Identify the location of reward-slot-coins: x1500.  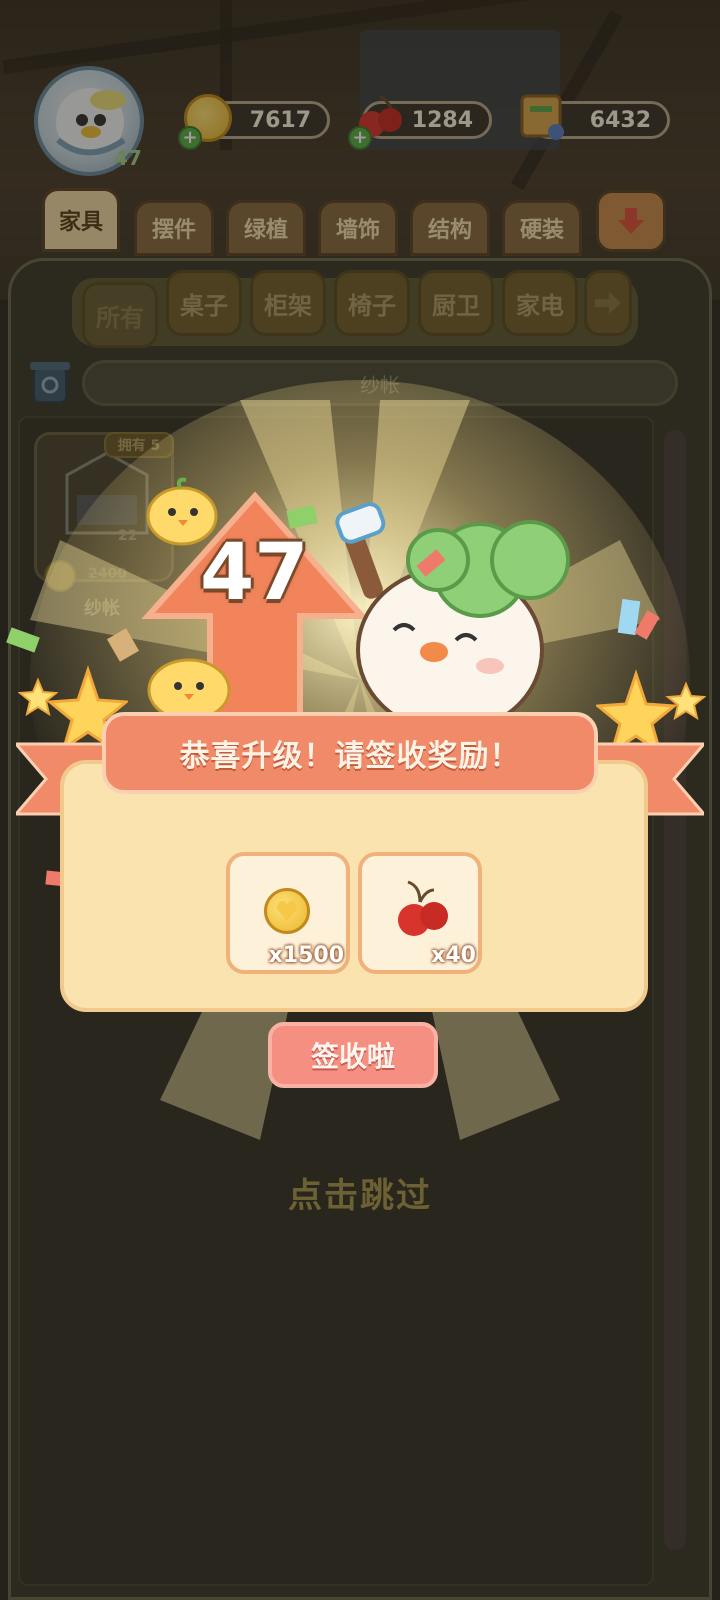
(288, 913).